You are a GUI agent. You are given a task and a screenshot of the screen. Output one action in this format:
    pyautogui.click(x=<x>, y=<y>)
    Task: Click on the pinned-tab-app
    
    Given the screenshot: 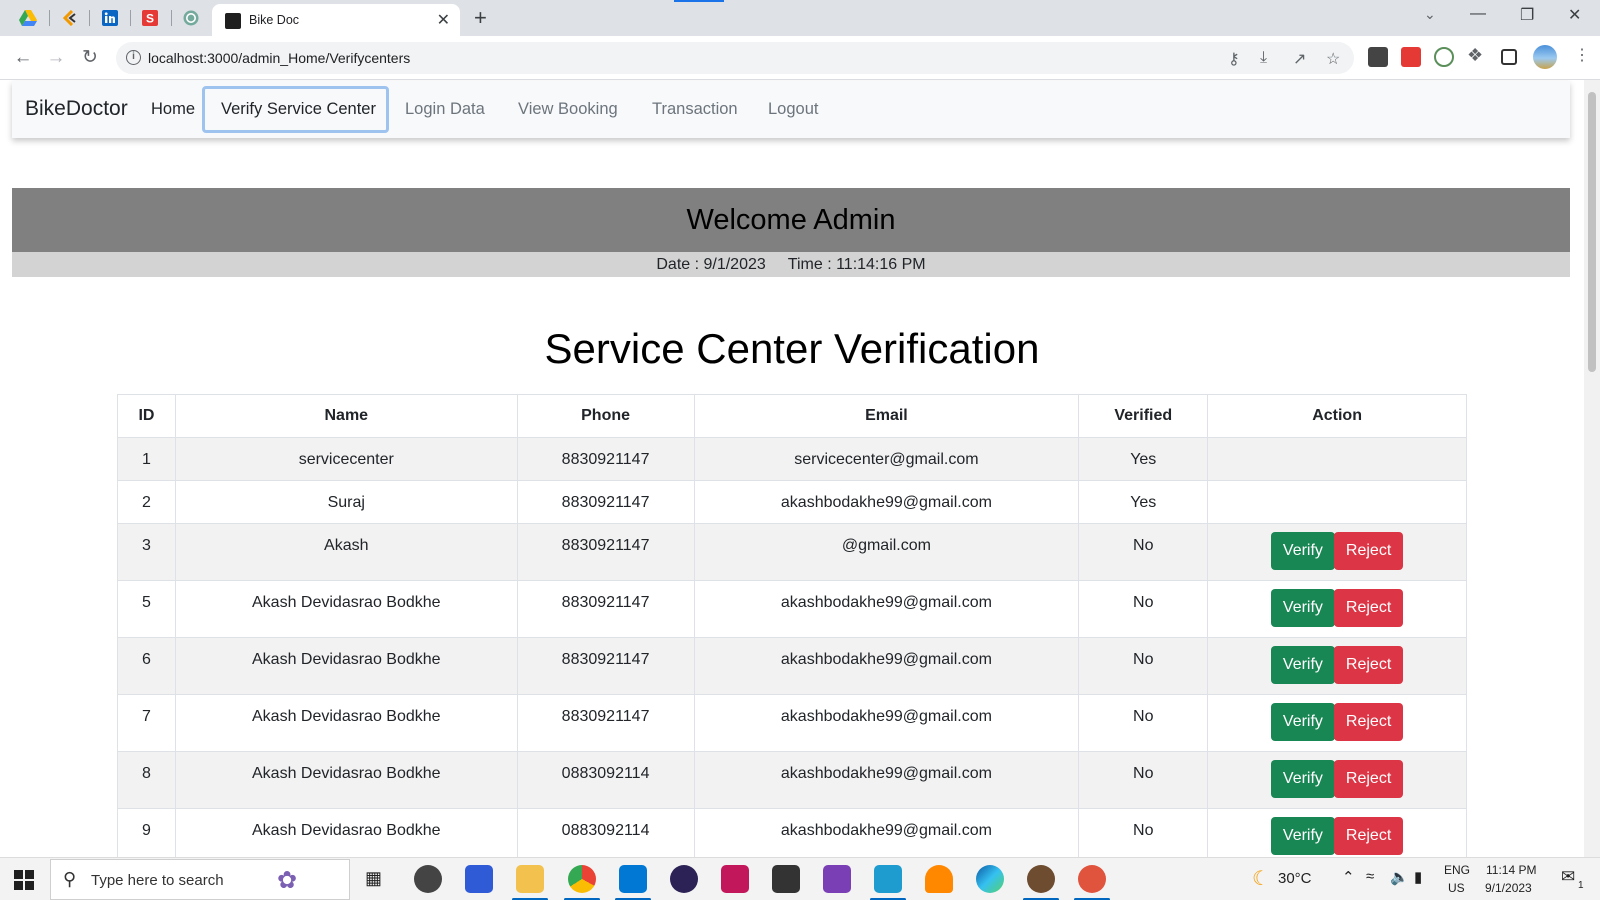 What is the action you would take?
    pyautogui.click(x=69, y=18)
    